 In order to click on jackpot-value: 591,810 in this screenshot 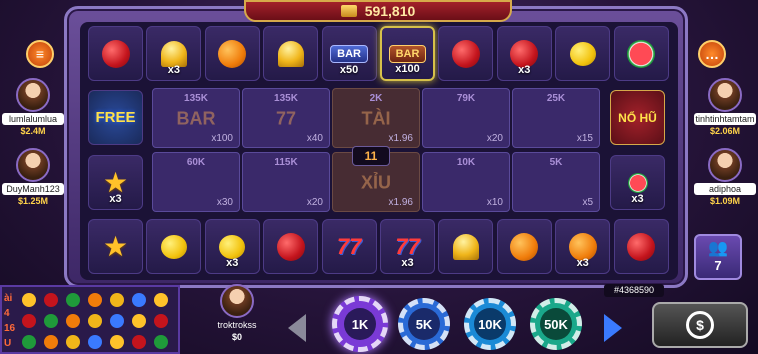, I will do `click(390, 11)`.